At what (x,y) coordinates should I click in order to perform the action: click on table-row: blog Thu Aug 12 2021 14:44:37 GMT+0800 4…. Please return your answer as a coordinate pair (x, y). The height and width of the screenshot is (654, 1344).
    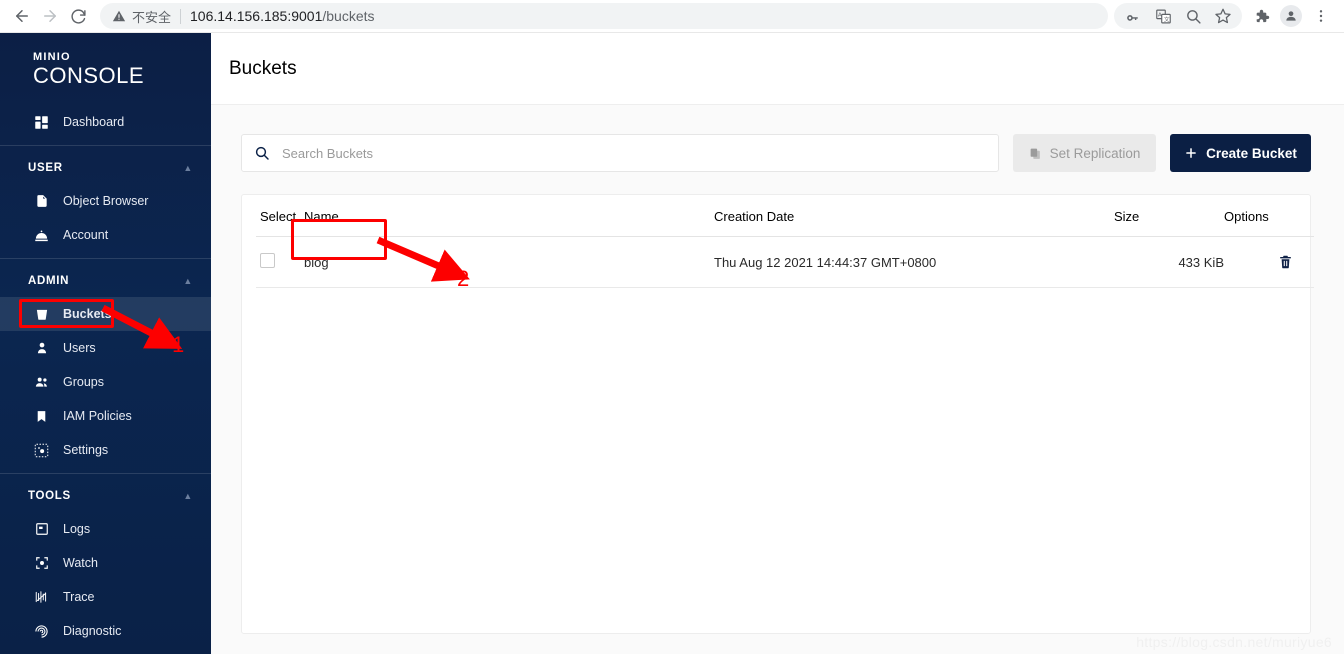
    Looking at the image, I should click on (785, 262).